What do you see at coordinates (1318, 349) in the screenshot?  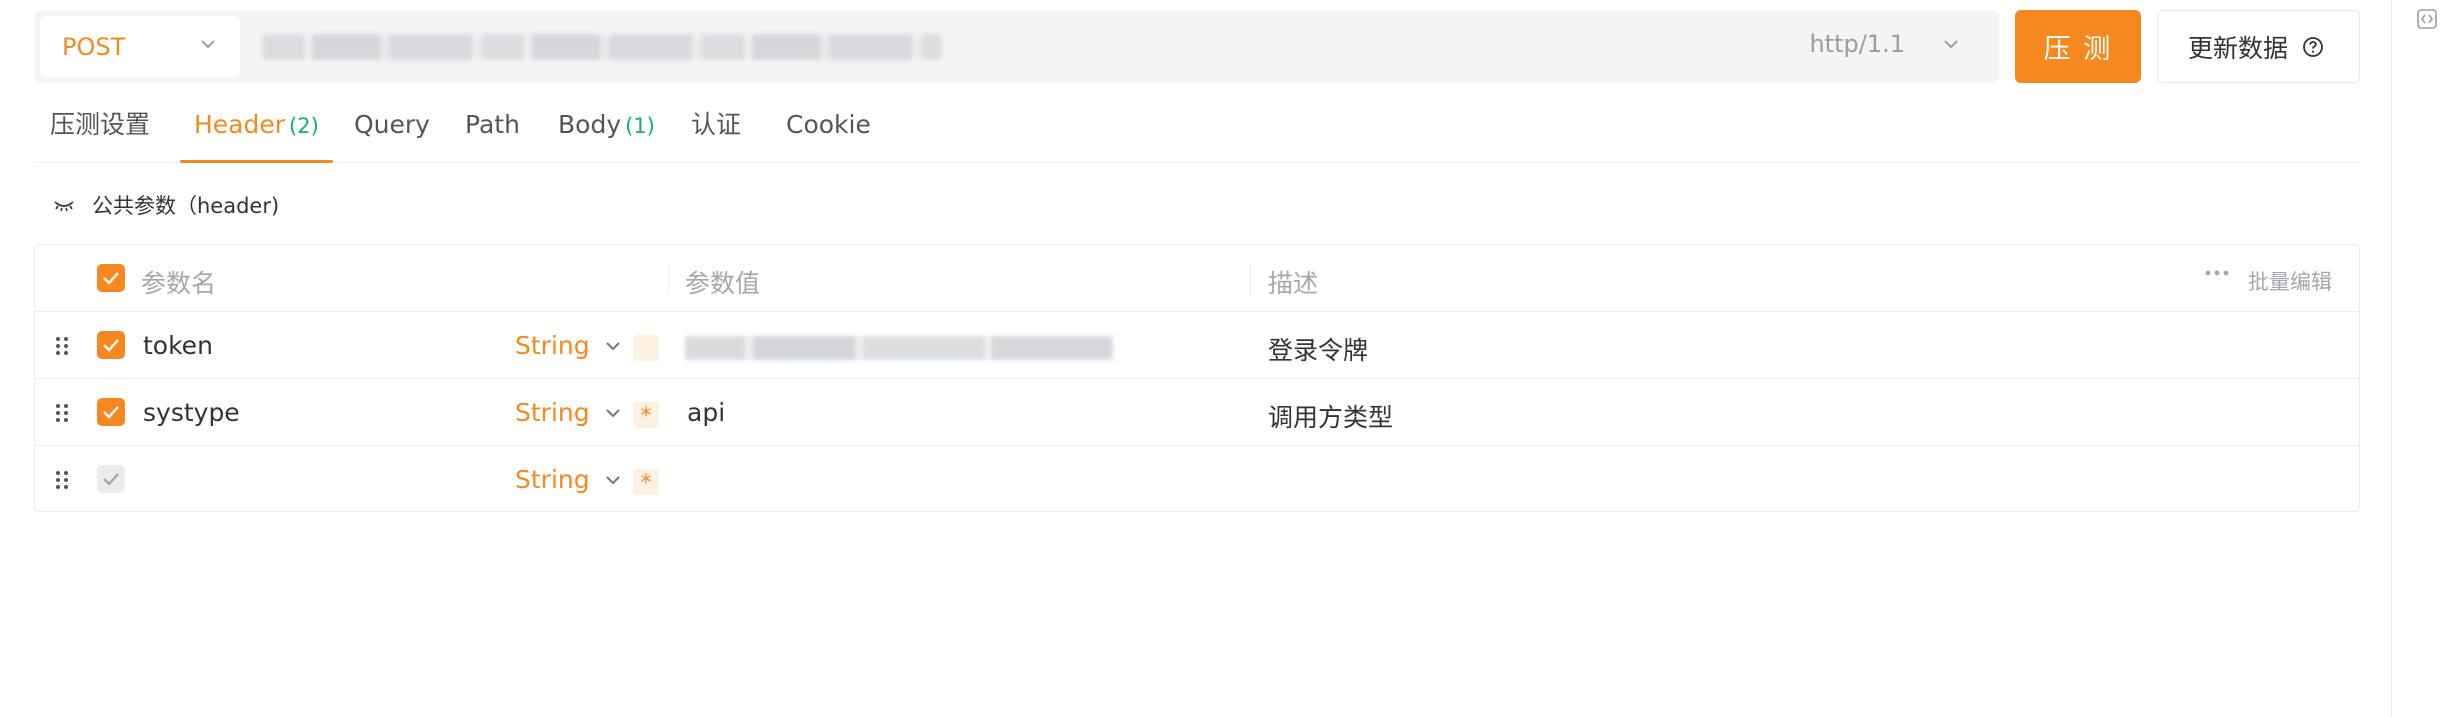 I see `param-description-input: 登录令牌` at bounding box center [1318, 349].